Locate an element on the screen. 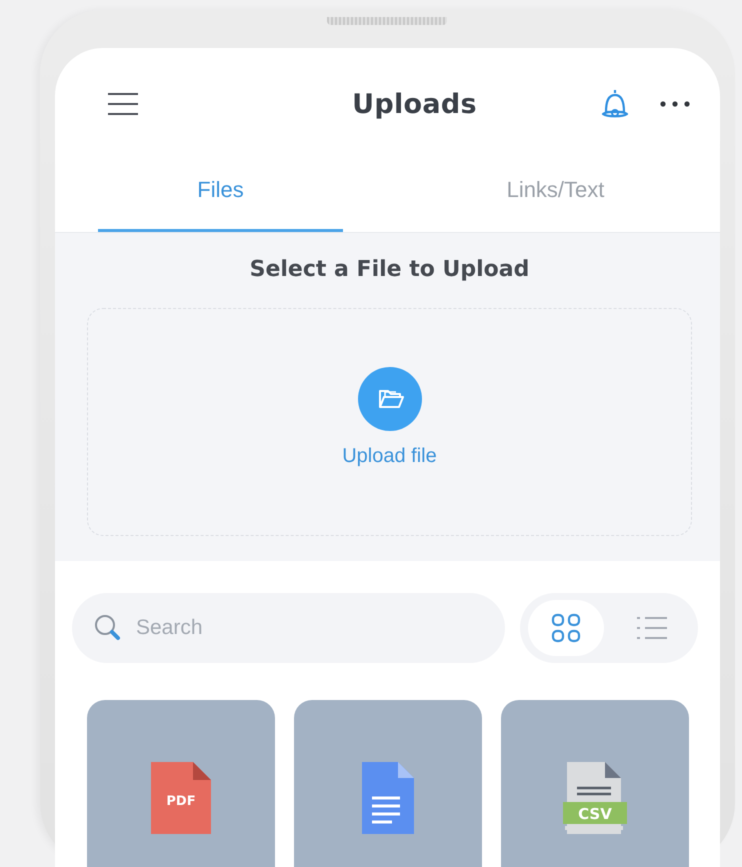 The height and width of the screenshot is (867, 742). grid-icon is located at coordinates (566, 628).